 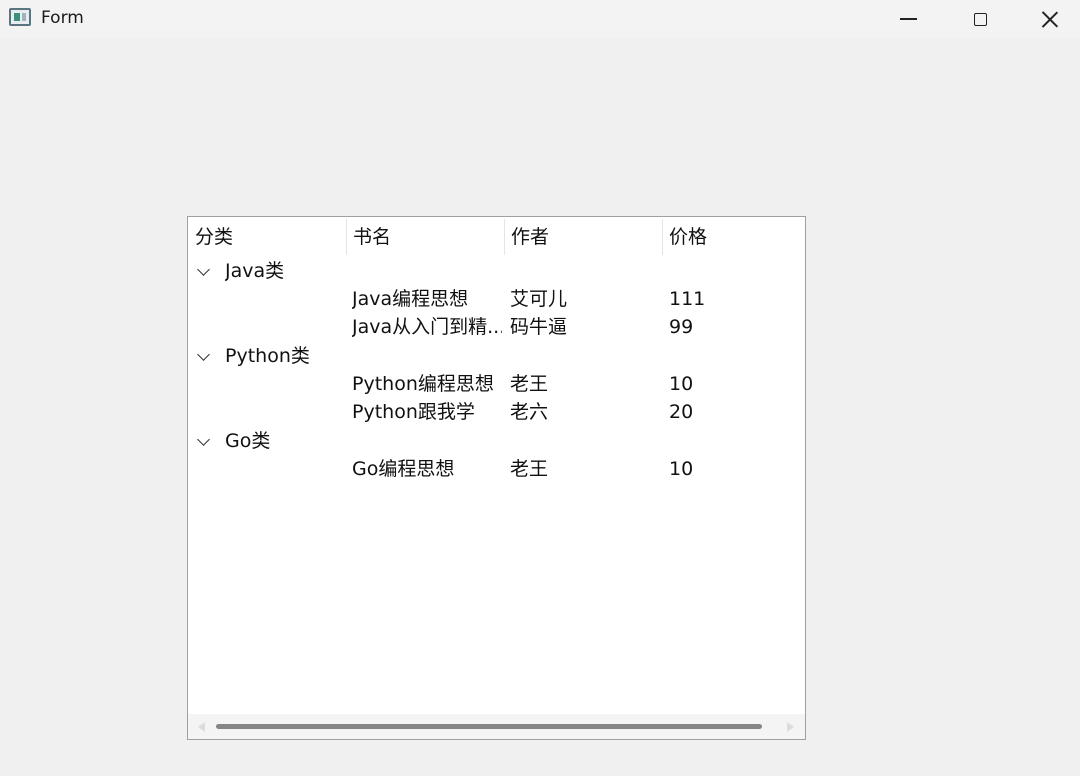 I want to click on book-title: Python编程思想, so click(x=423, y=384).